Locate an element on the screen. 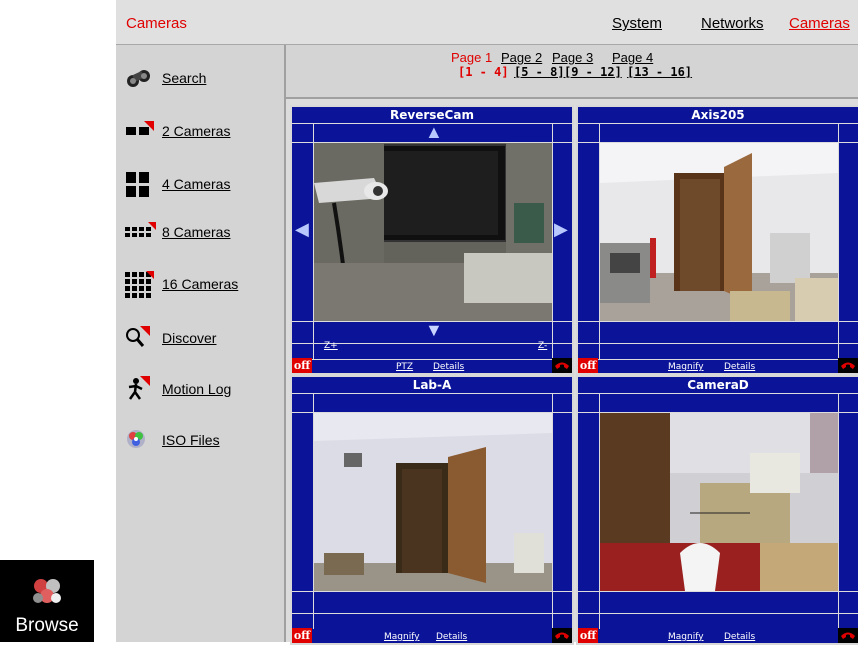 Image resolution: width=858 pixels, height=645 pixels. page-1-link: Page 1 is located at coordinates (471, 57).